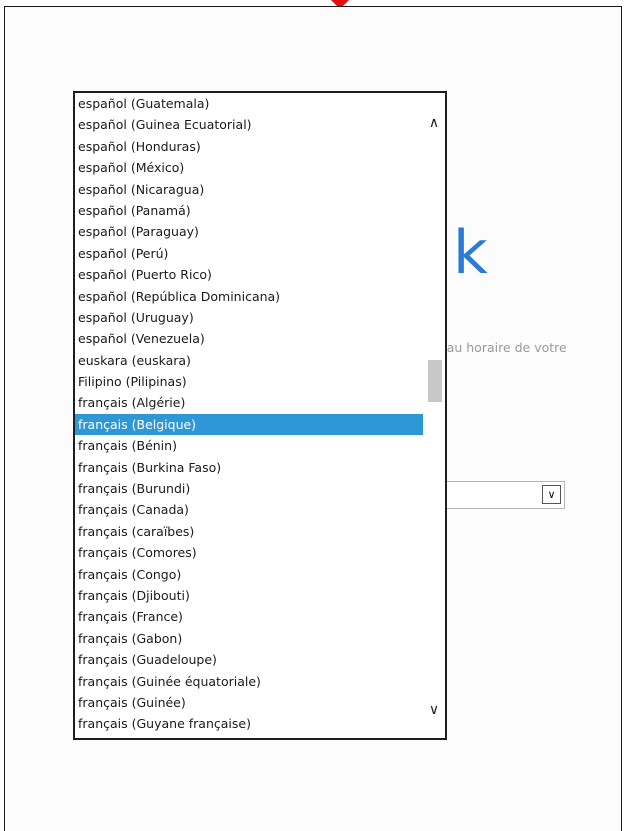 The image size is (626, 831). I want to click on list-item: français (Djibouti), so click(250, 595).